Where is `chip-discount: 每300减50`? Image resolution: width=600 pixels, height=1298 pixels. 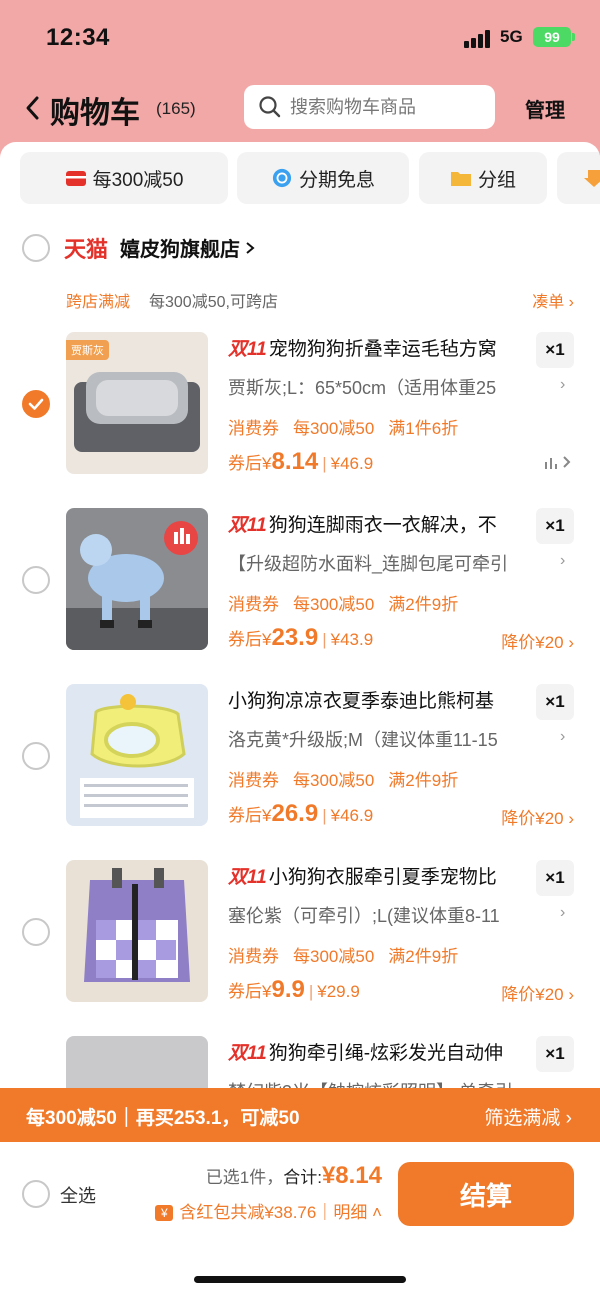 chip-discount: 每300减50 is located at coordinates (124, 178).